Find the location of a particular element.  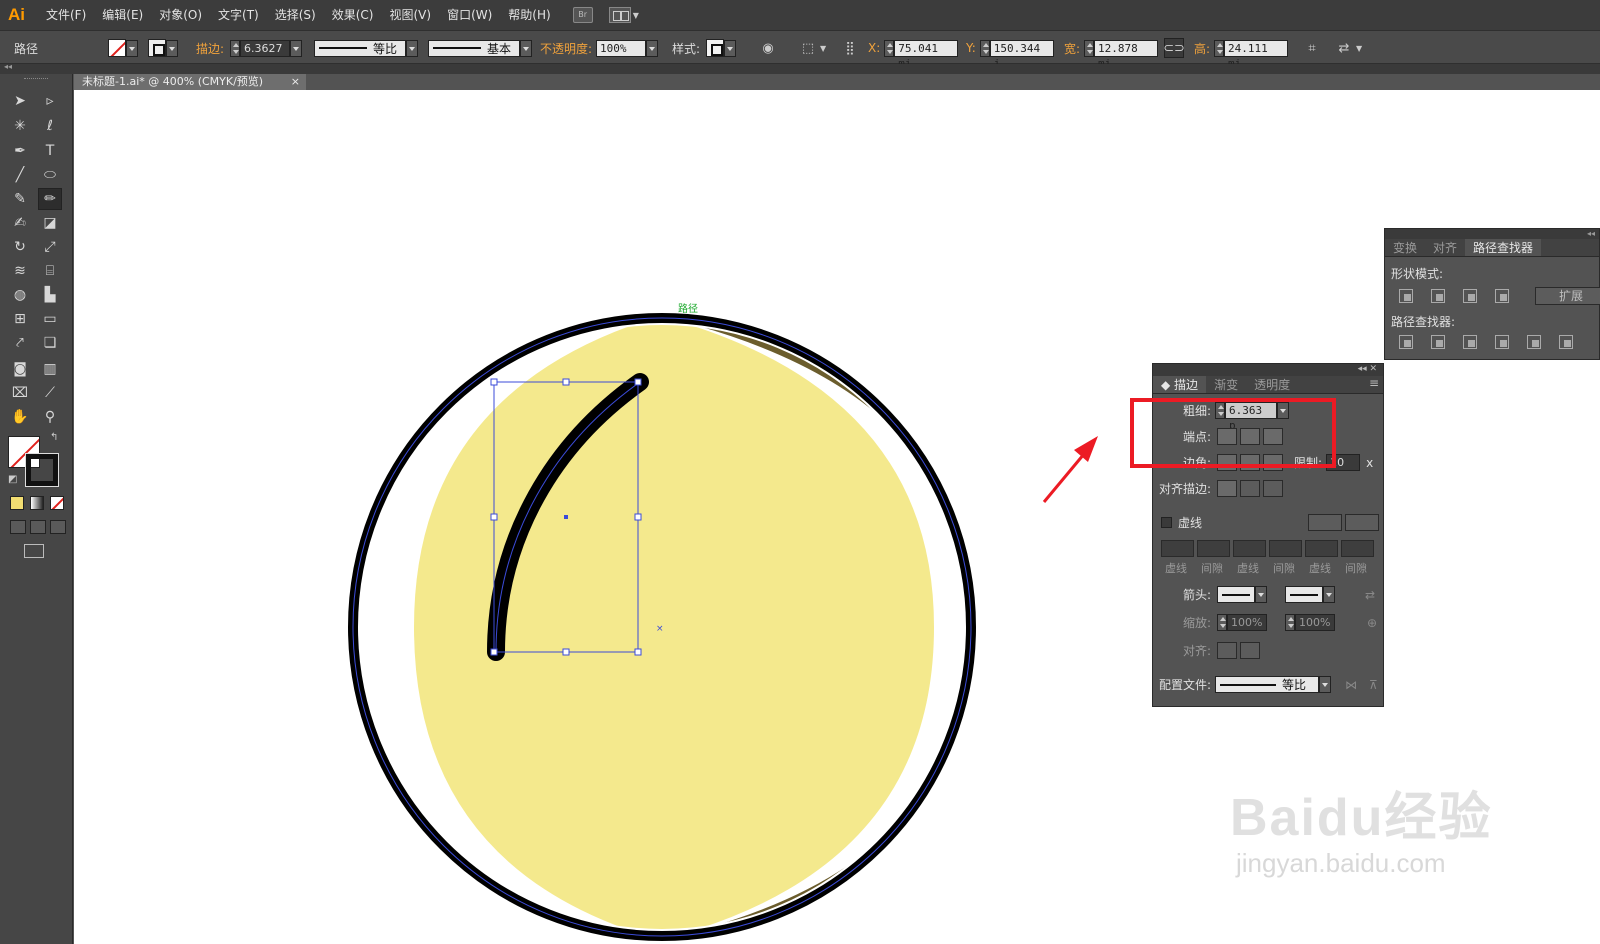

tab-align: 对齐 is located at coordinates (1445, 247).